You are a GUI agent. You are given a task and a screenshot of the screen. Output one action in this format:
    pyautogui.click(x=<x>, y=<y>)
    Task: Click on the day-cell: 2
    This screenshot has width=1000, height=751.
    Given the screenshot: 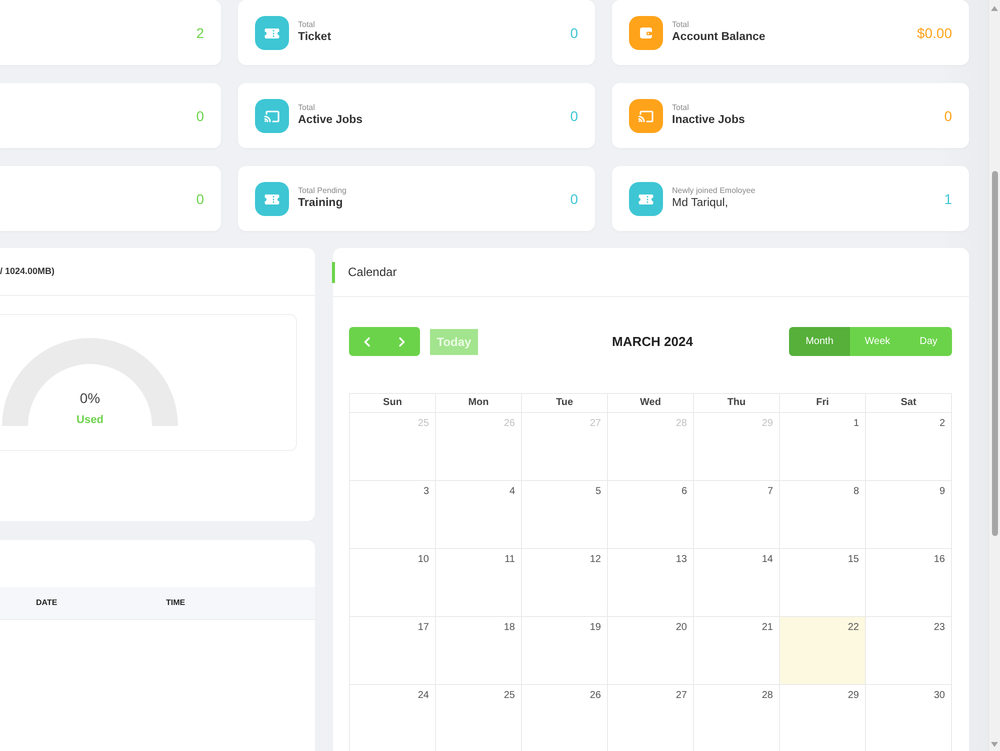 What is the action you would take?
    pyautogui.click(x=909, y=447)
    